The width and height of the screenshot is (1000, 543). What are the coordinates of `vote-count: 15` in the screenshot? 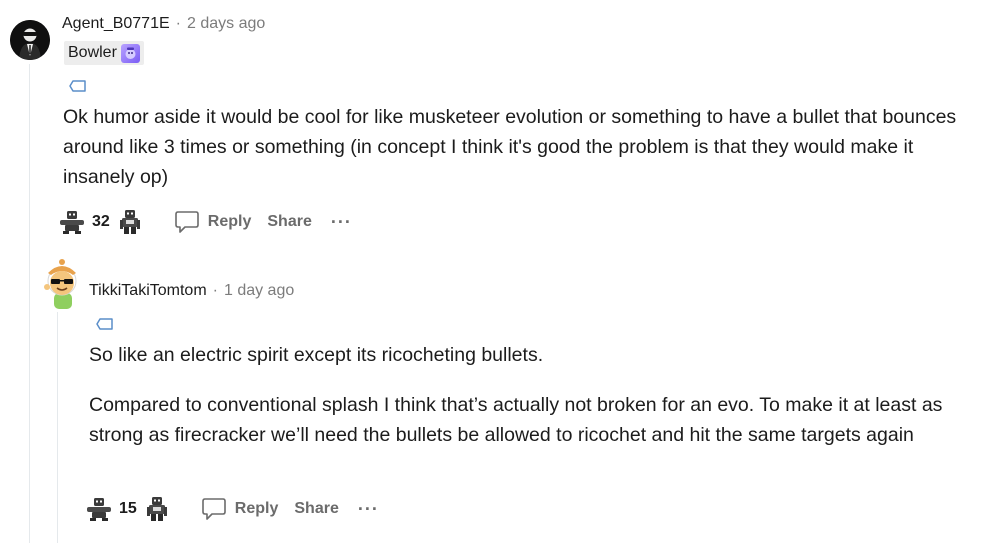 It's located at (128, 508).